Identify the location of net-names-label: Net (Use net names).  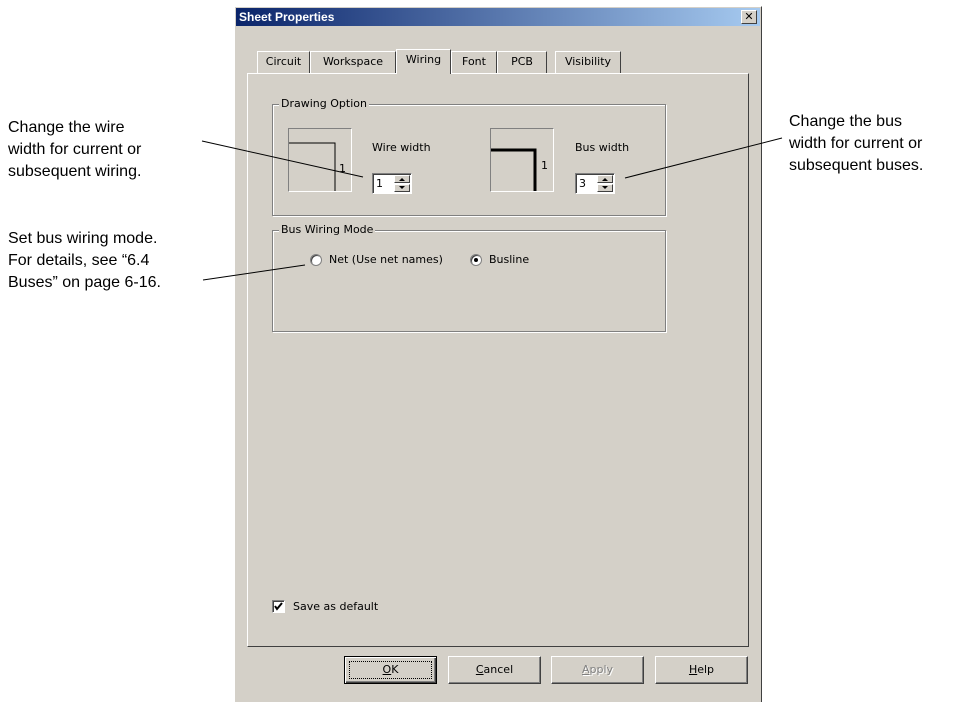
(386, 259).